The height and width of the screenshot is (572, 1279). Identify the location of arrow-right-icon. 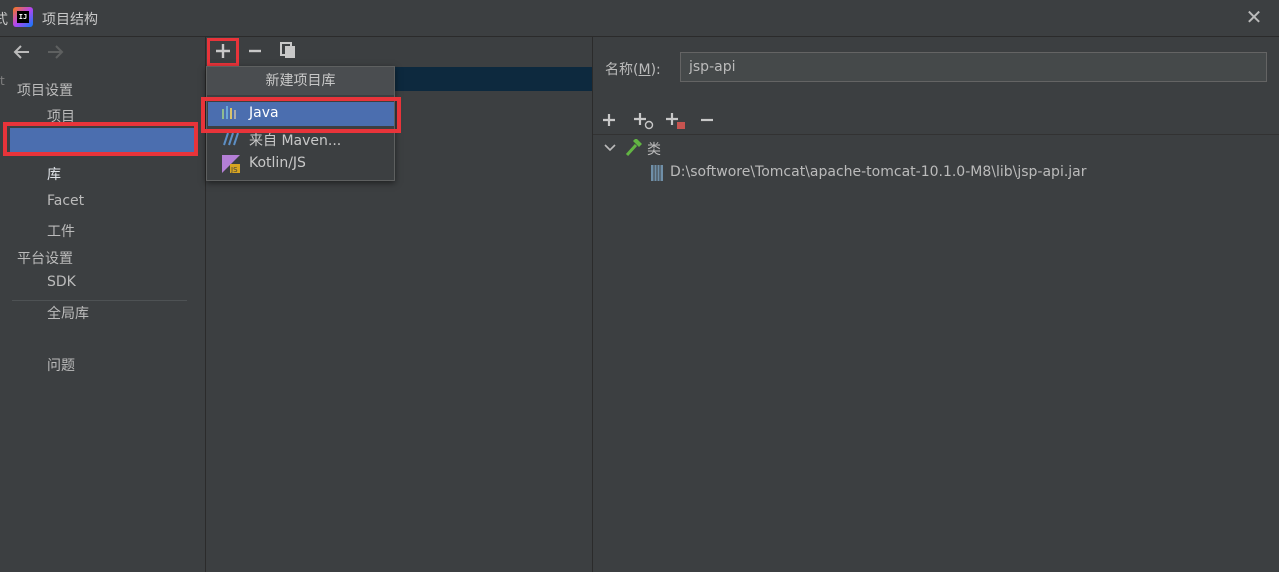
(55, 54).